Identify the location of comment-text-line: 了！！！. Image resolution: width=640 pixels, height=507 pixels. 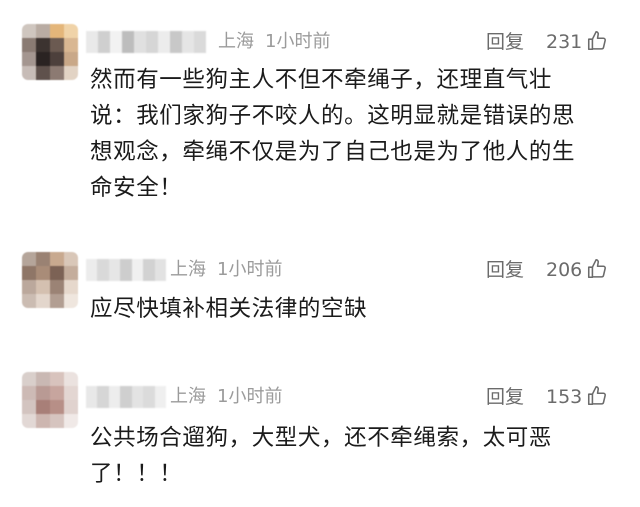
(136, 474).